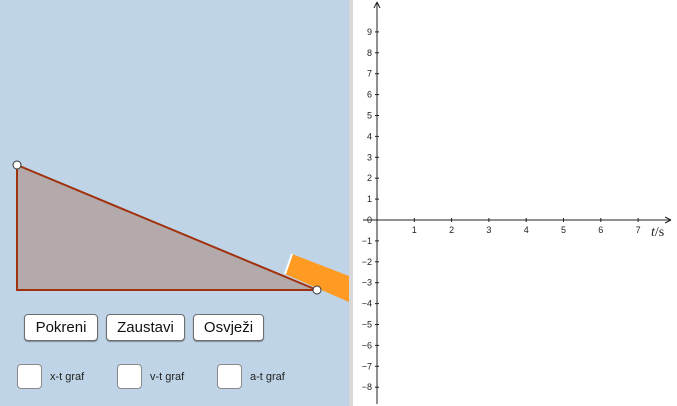 Image resolution: width=677 pixels, height=406 pixels. What do you see at coordinates (367, 241) in the screenshot?
I see `y-tick-label: −1` at bounding box center [367, 241].